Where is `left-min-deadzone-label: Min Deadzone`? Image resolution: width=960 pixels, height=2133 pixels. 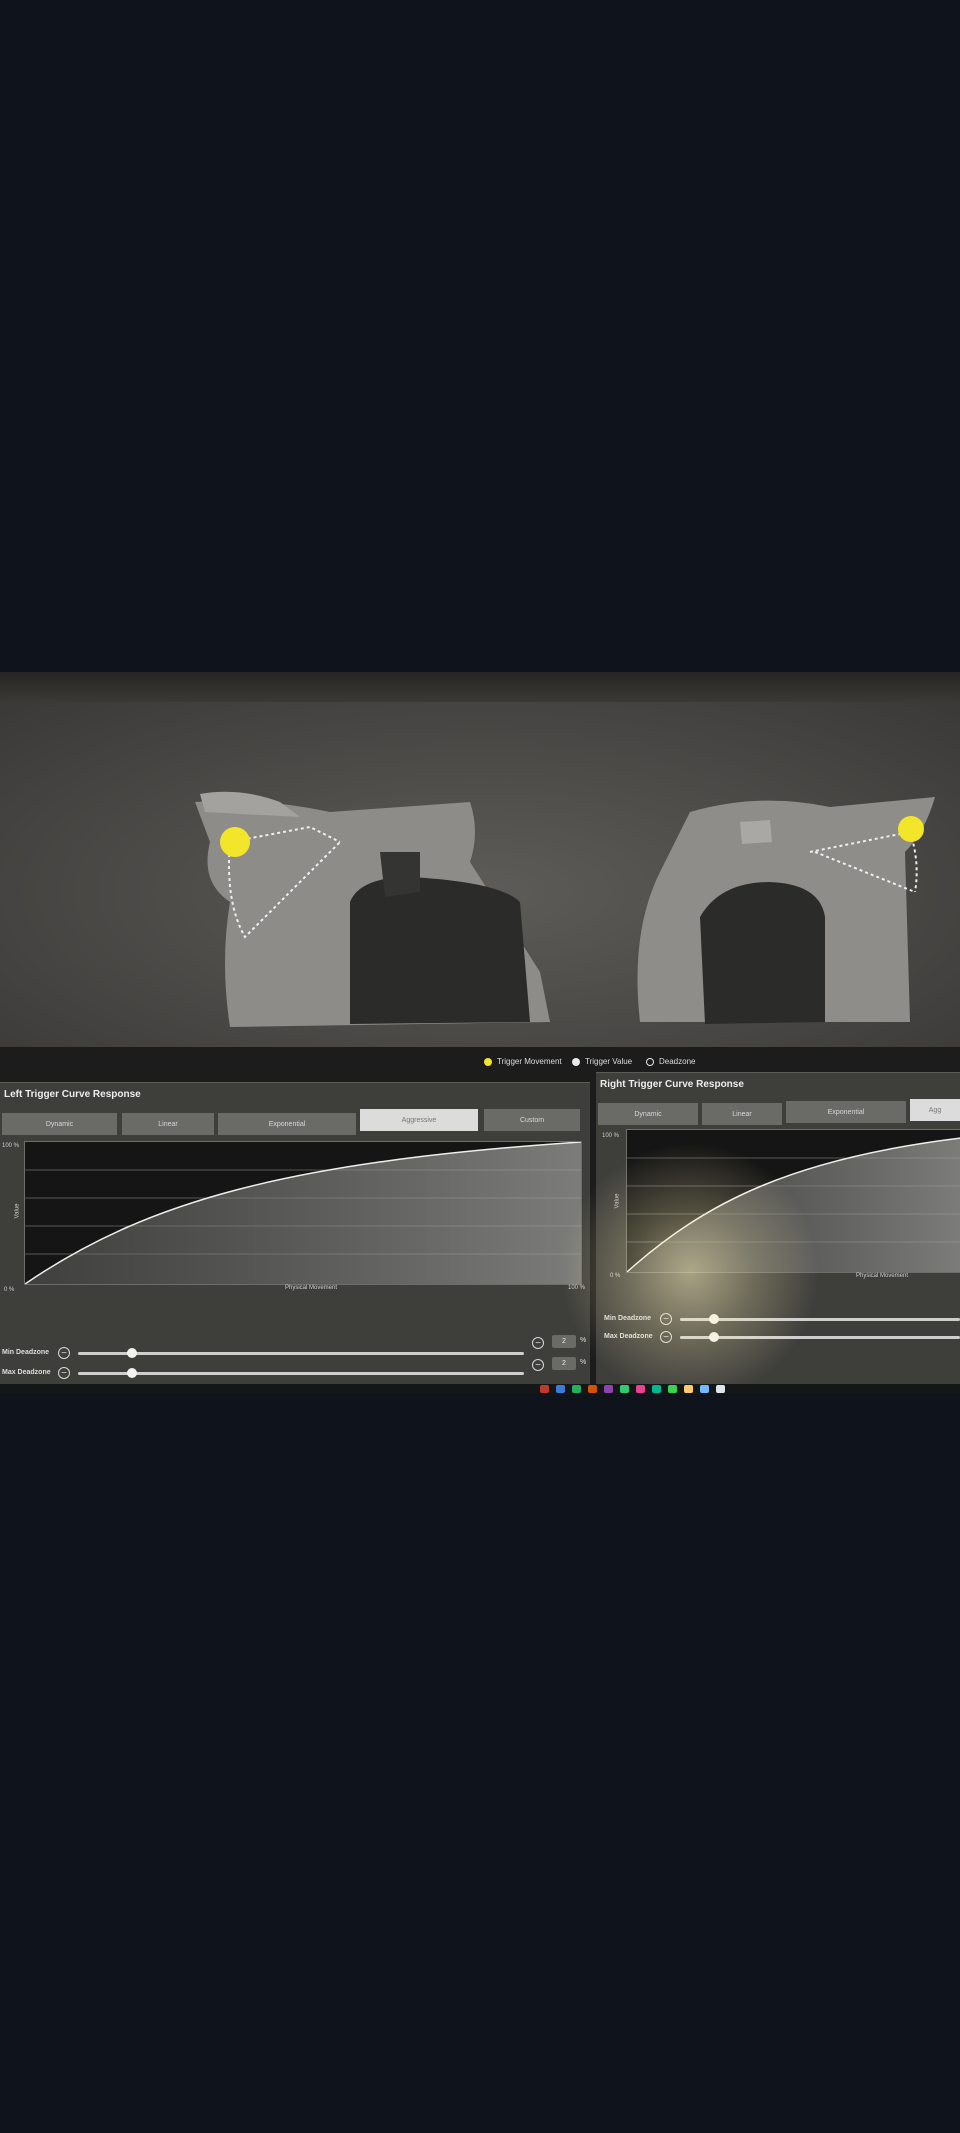 left-min-deadzone-label: Min Deadzone is located at coordinates (26, 1352).